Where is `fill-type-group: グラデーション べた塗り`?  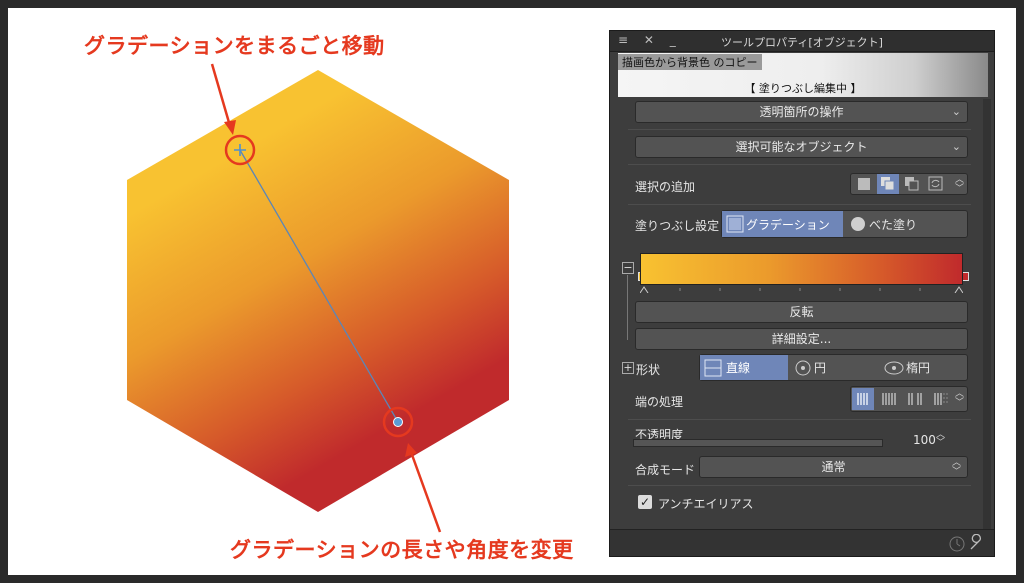 fill-type-group: グラデーション べた塗り is located at coordinates (844, 224).